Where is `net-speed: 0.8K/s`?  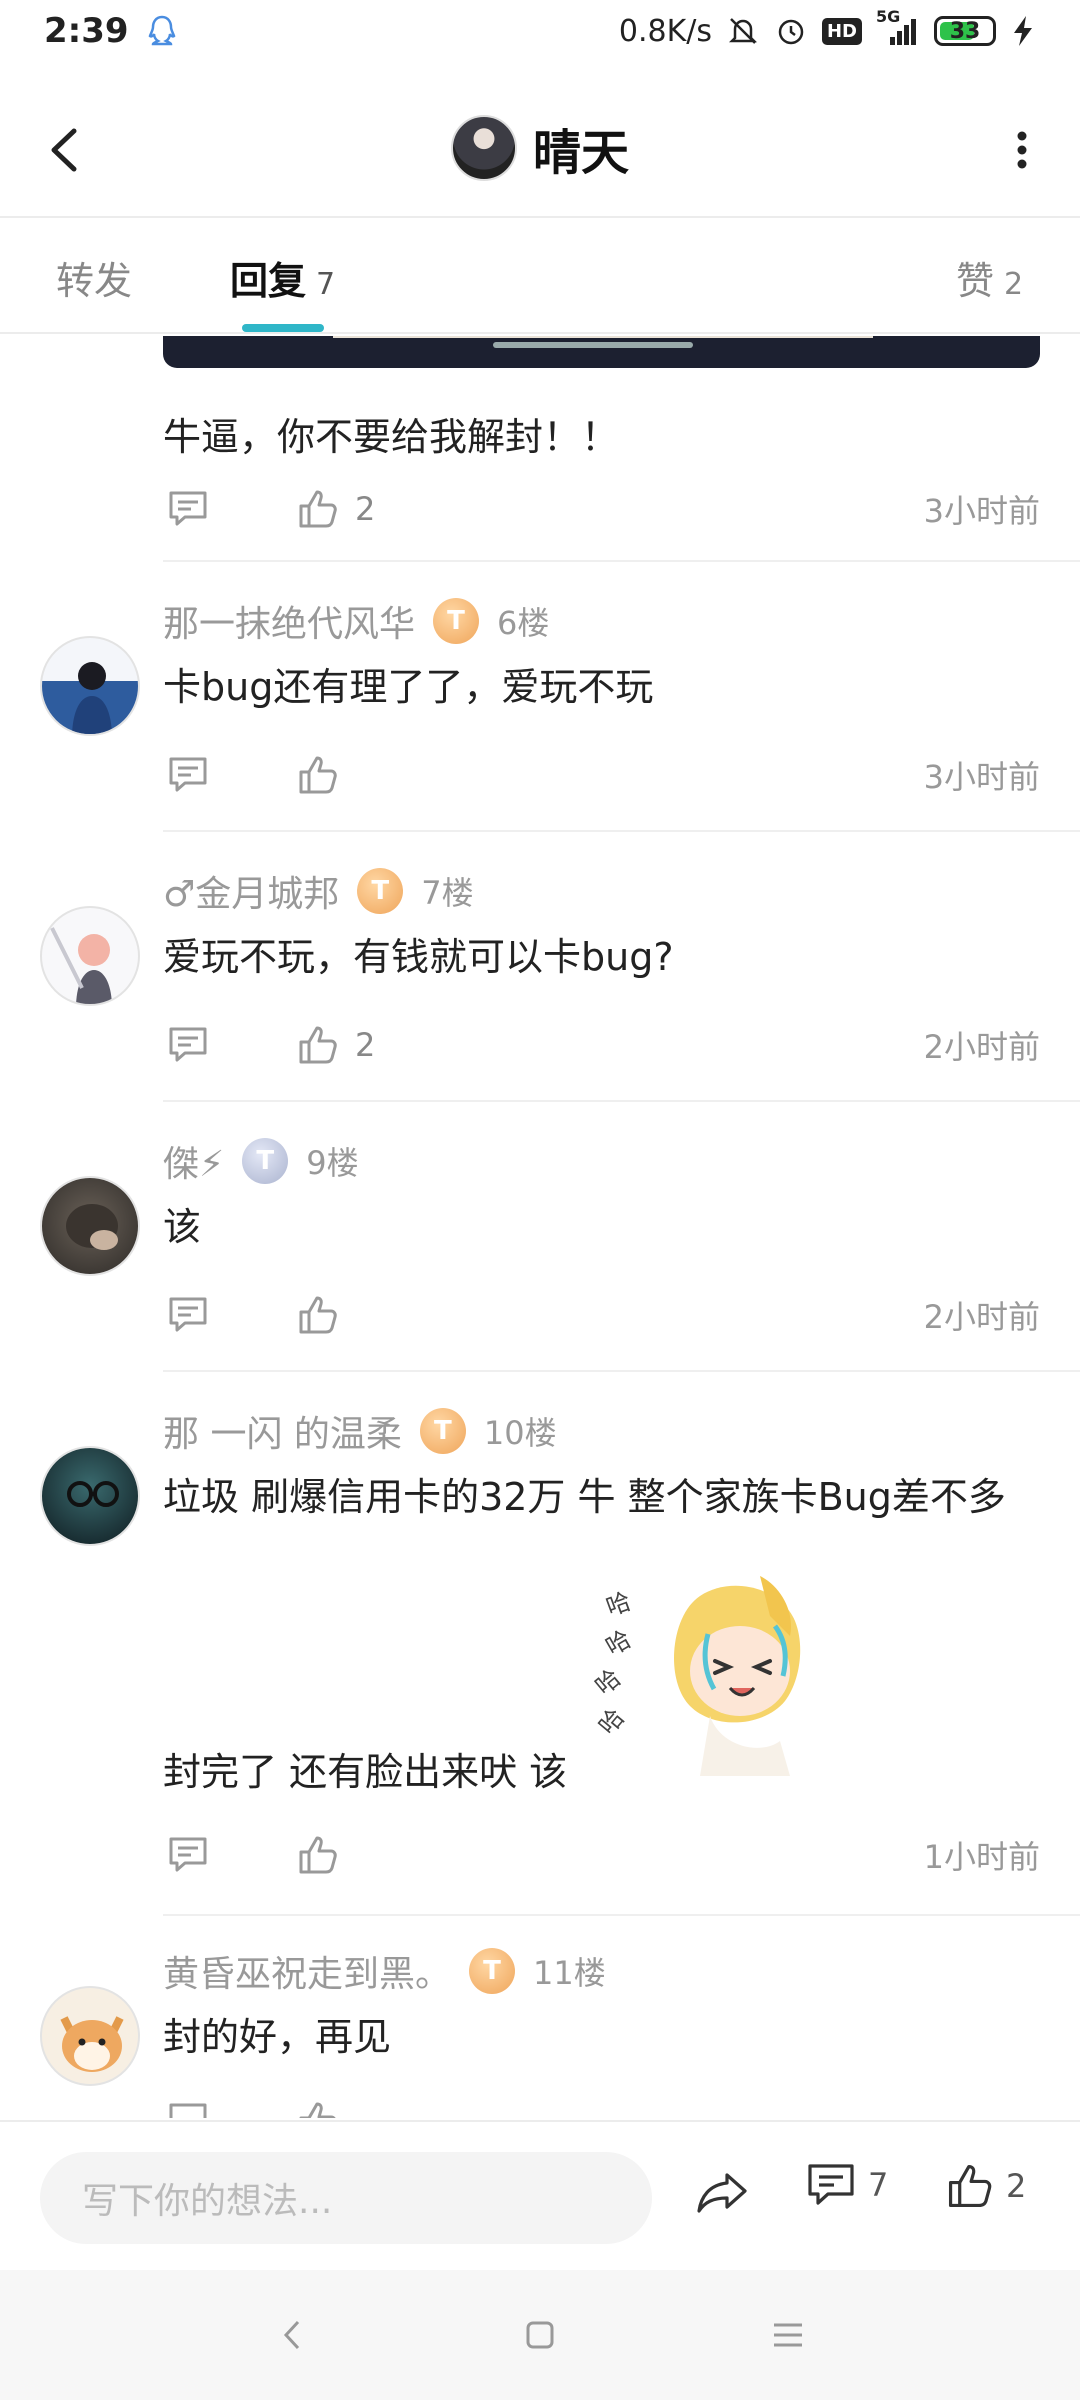 net-speed: 0.8K/s is located at coordinates (665, 31).